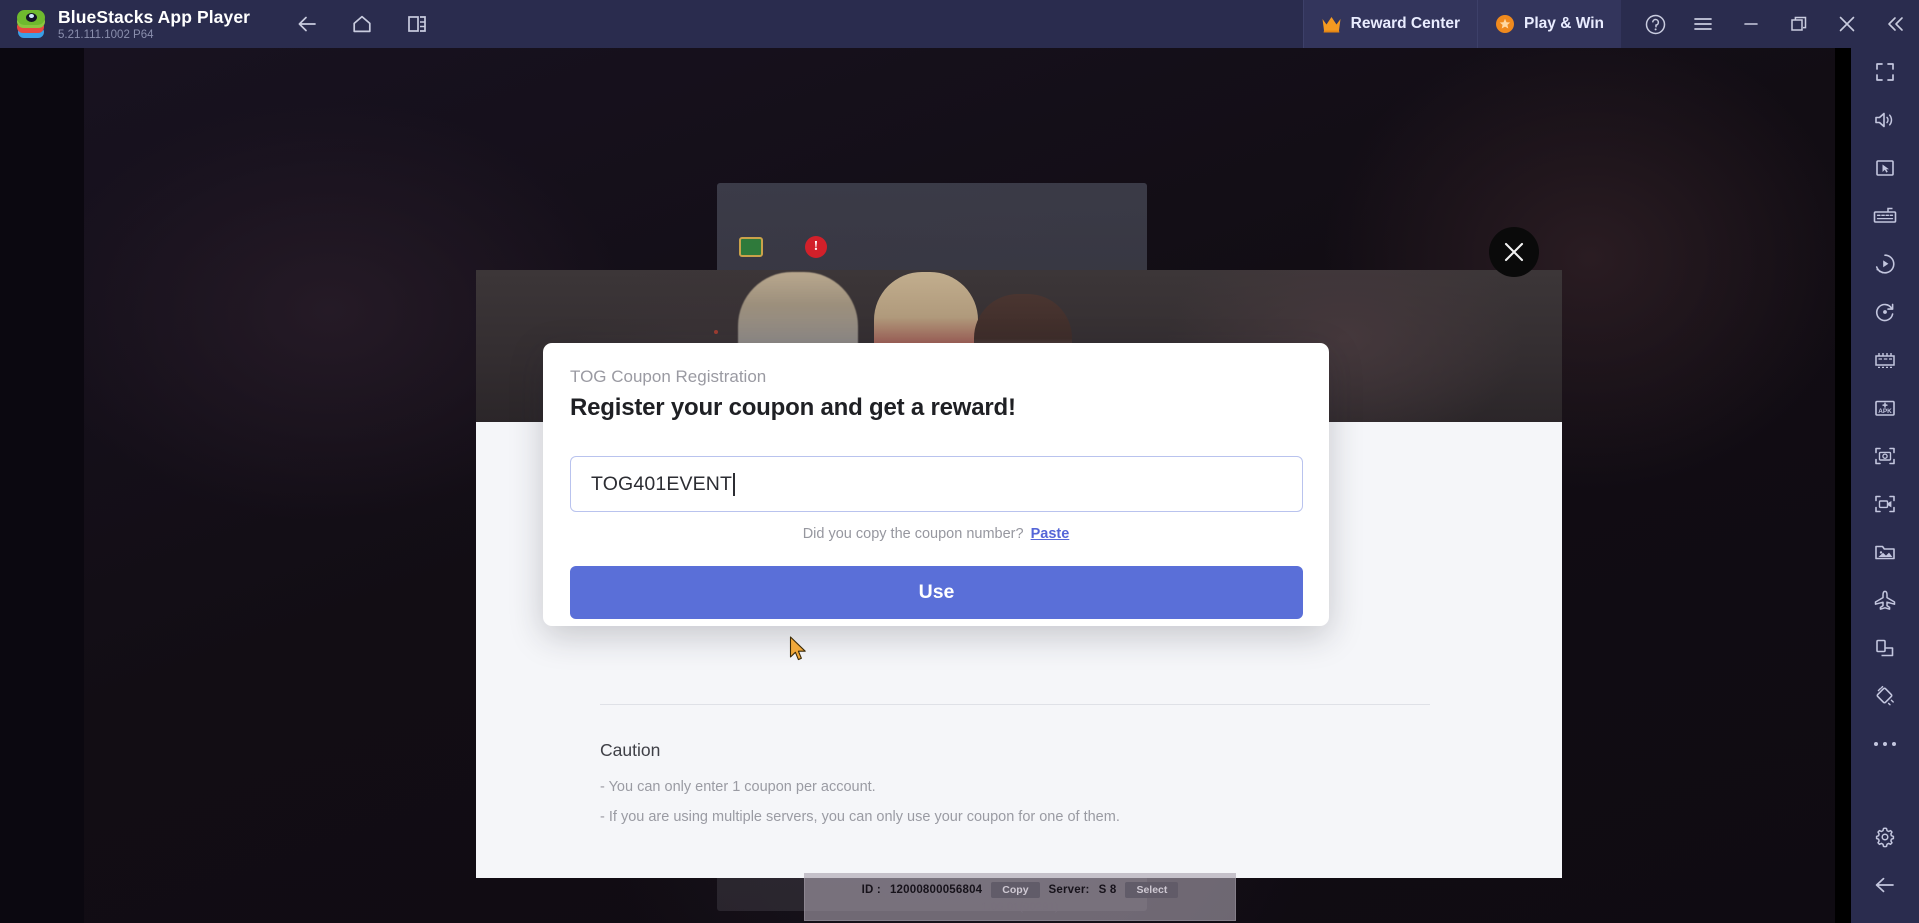  I want to click on install-apk-icon: APK, so click(1885, 408).